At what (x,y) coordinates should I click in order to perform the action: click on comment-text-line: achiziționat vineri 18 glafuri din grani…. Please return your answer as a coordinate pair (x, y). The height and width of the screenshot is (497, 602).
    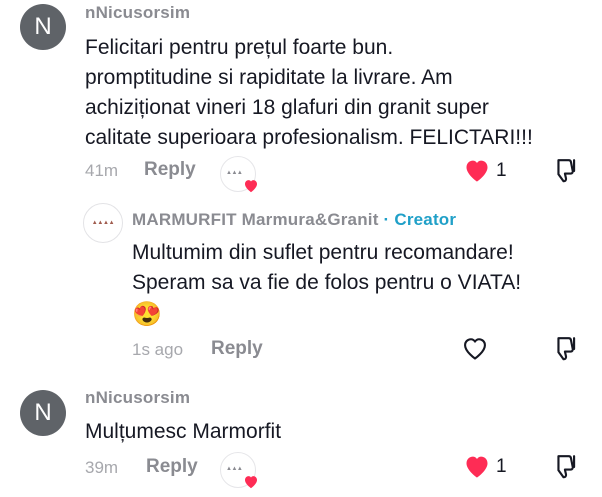
    Looking at the image, I should click on (287, 107).